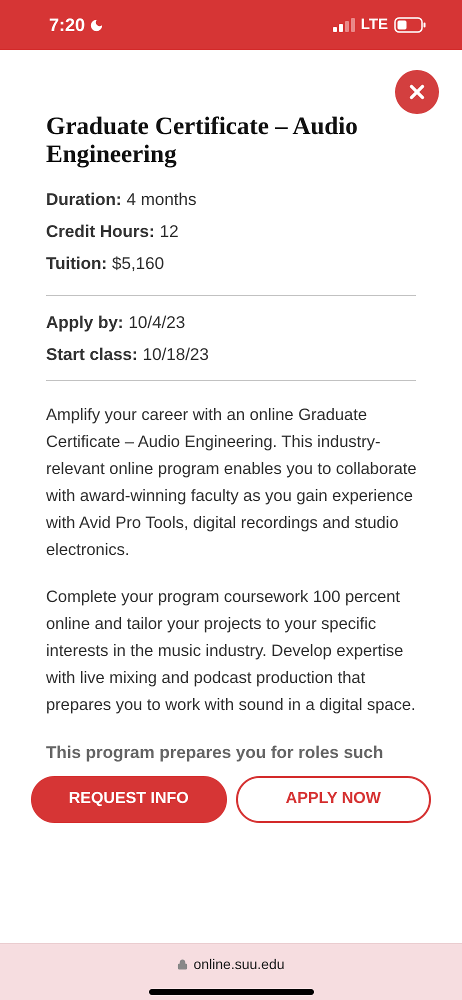 This screenshot has width=462, height=1000. Describe the element at coordinates (92, 355) in the screenshot. I see `fact-label: Start class:` at that location.